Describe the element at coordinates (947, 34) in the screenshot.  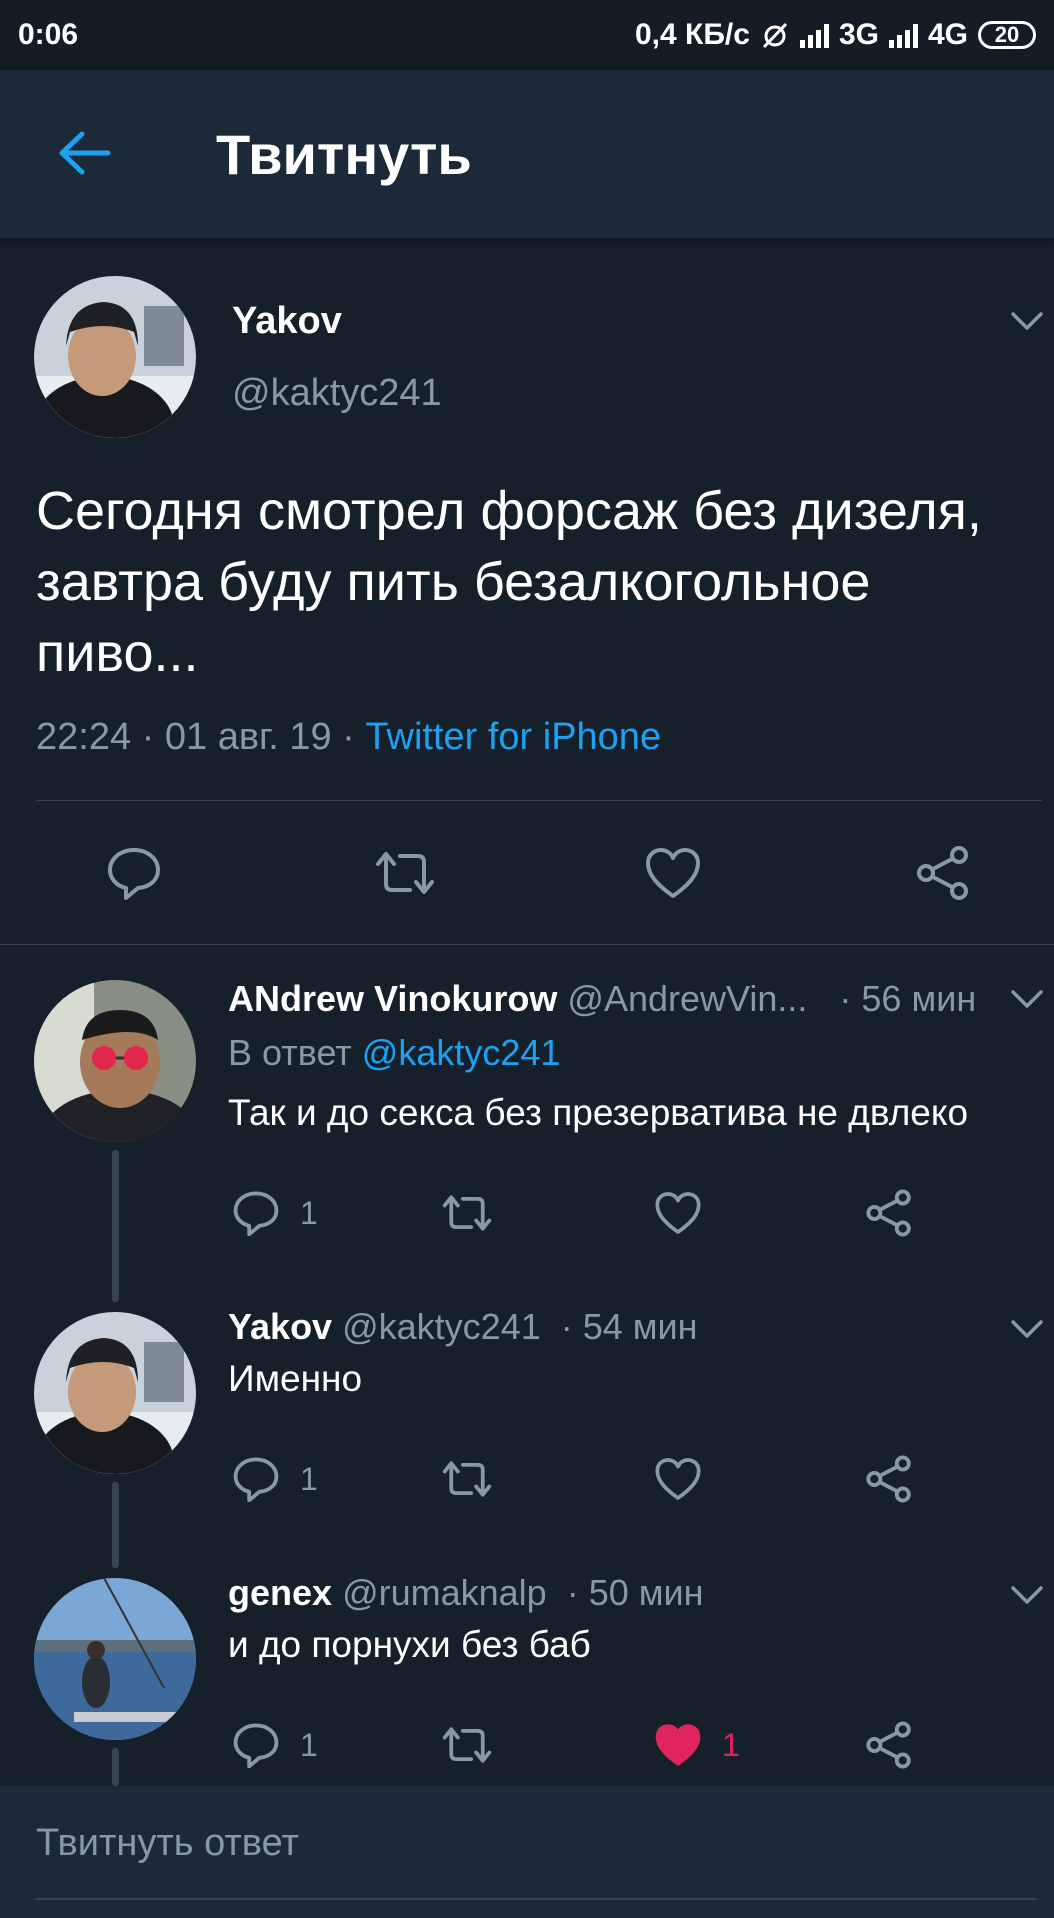
I see `network-type-2: 4G` at that location.